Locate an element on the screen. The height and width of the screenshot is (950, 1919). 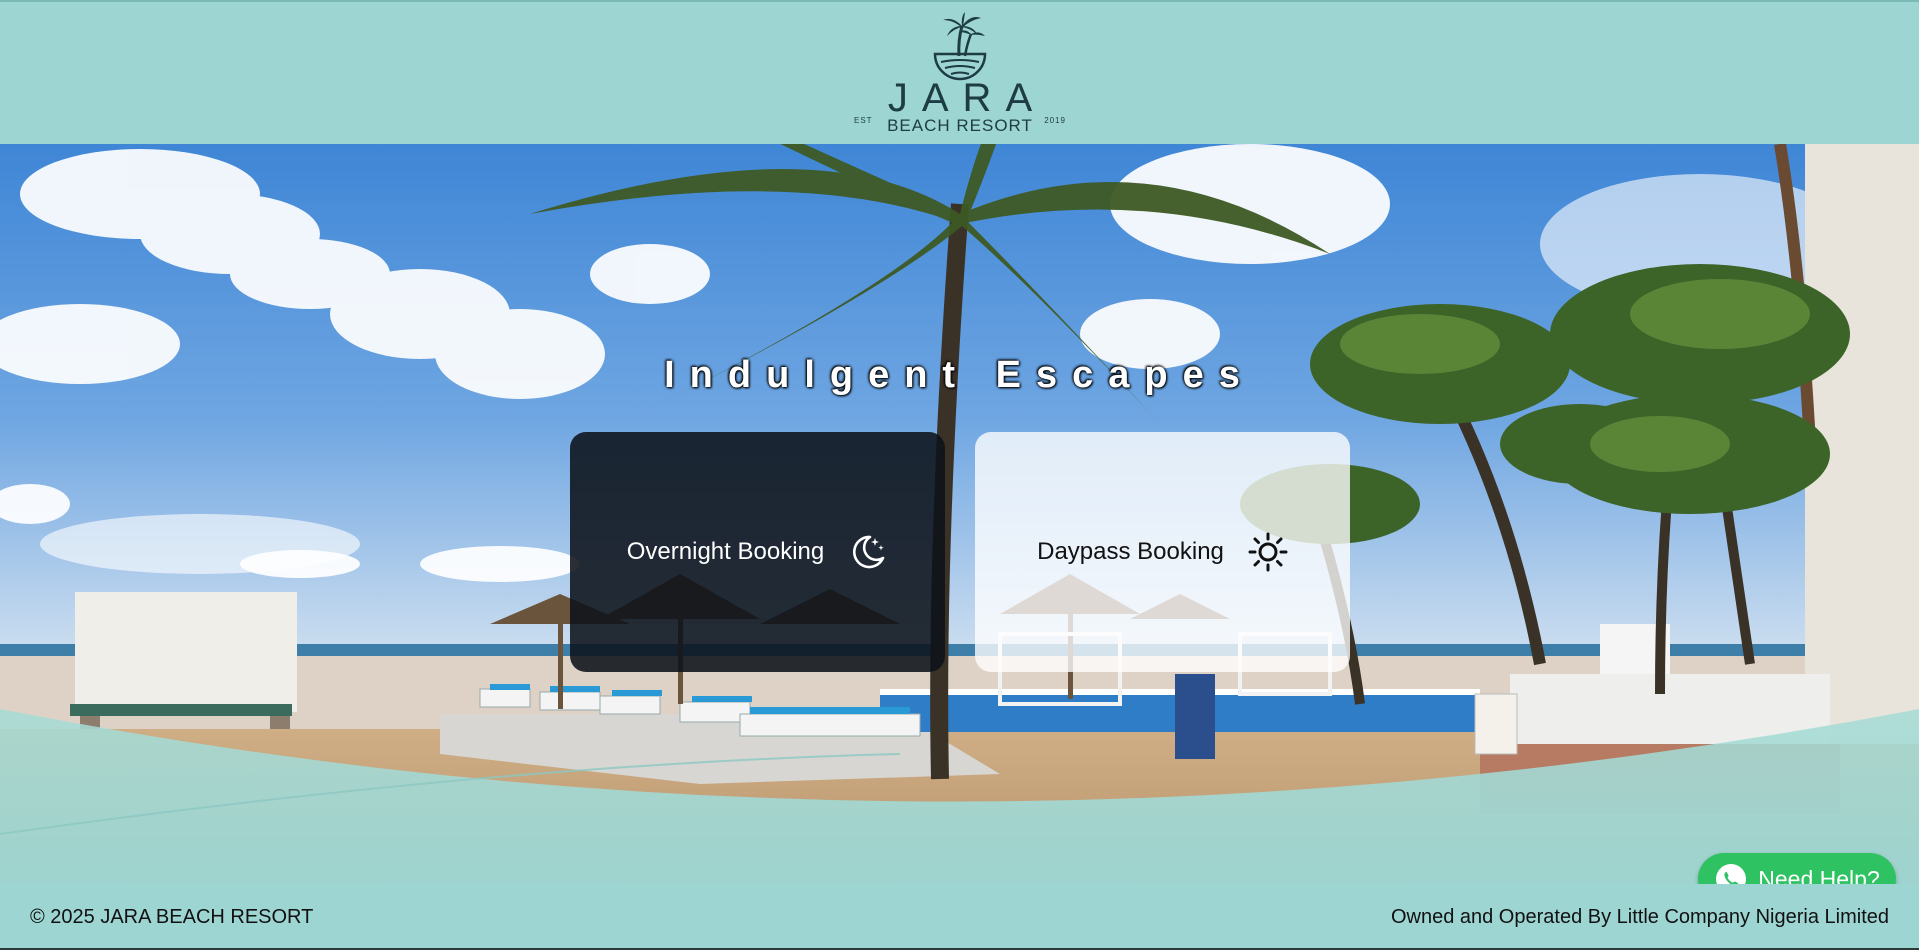
daypass-booking-label: Daypass Booking is located at coordinates (1130, 551).